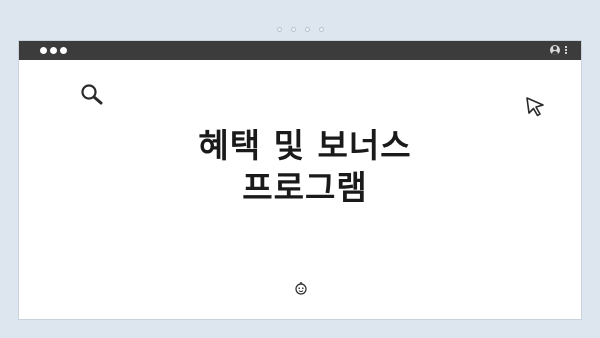 This screenshot has width=600, height=338. What do you see at coordinates (535, 107) in the screenshot?
I see `cursor-icon` at bounding box center [535, 107].